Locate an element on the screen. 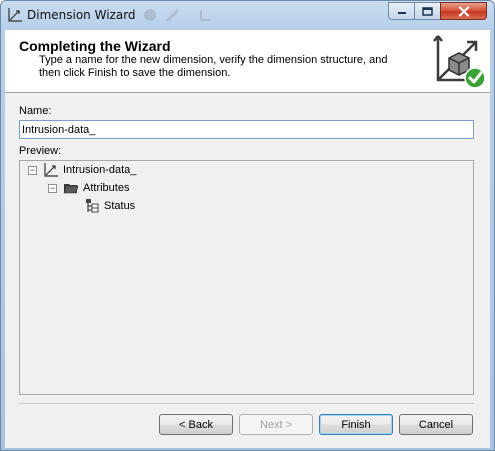 This screenshot has width=495, height=451. minimize-icon is located at coordinates (401, 13).